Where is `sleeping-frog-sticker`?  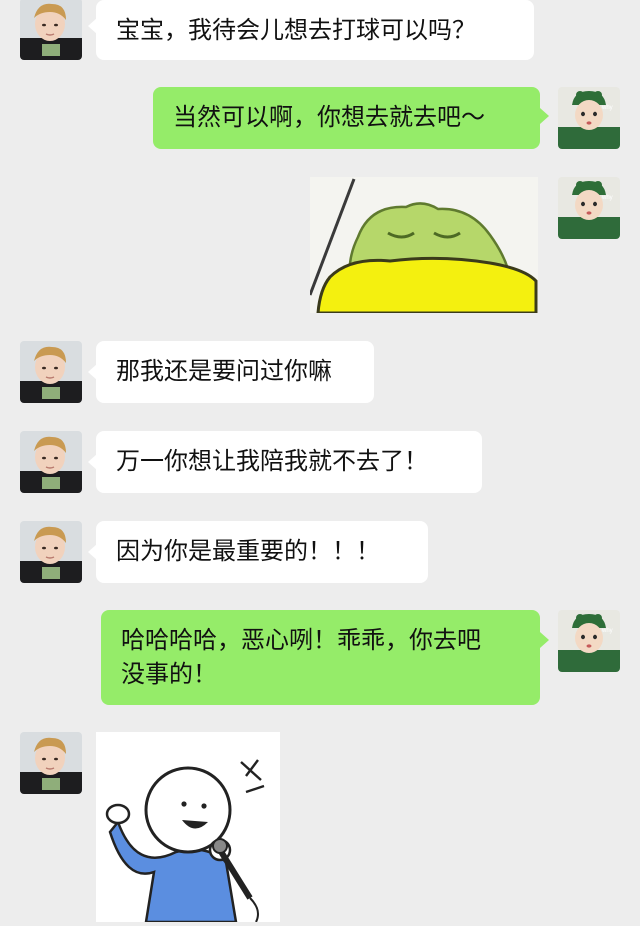 sleeping-frog-sticker is located at coordinates (424, 245).